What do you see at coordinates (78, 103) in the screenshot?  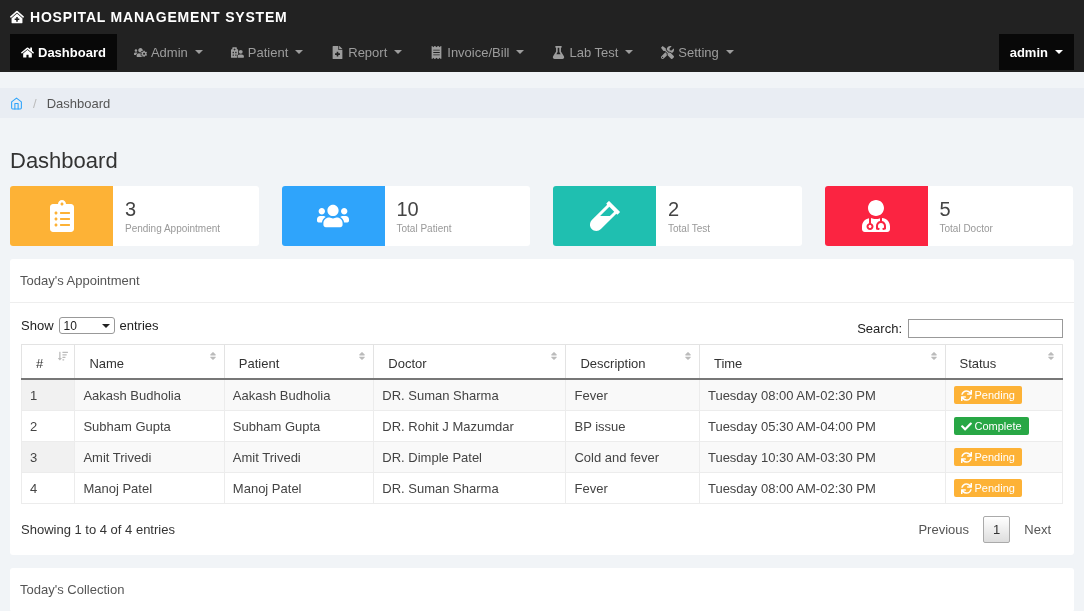 I see `breadcrumb-item: Dashboard` at bounding box center [78, 103].